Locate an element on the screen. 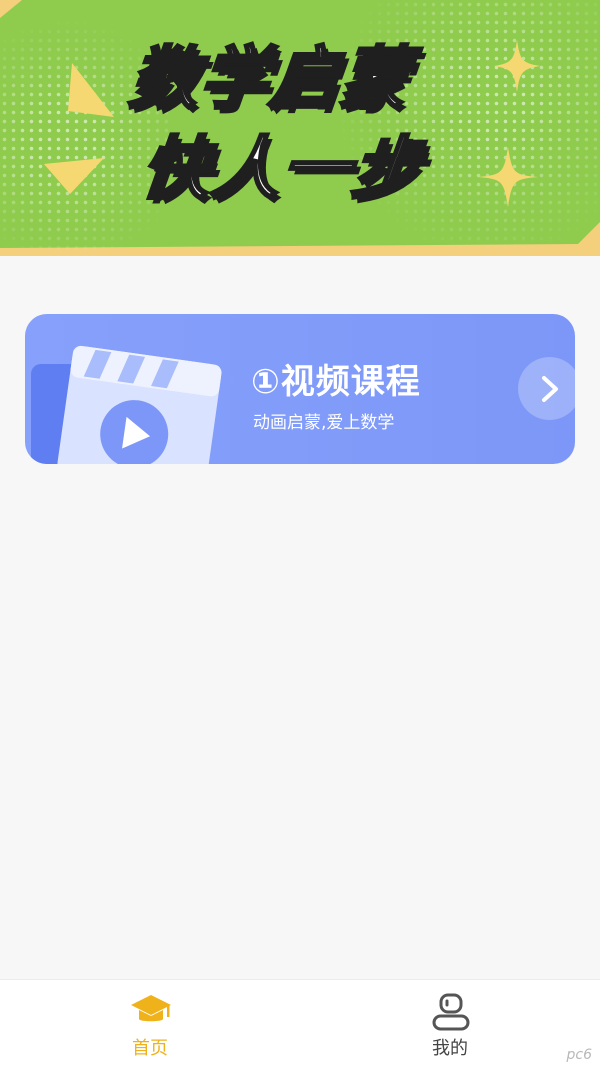 This screenshot has height=1068, width=600. card-title: ①视频课程 is located at coordinates (336, 382).